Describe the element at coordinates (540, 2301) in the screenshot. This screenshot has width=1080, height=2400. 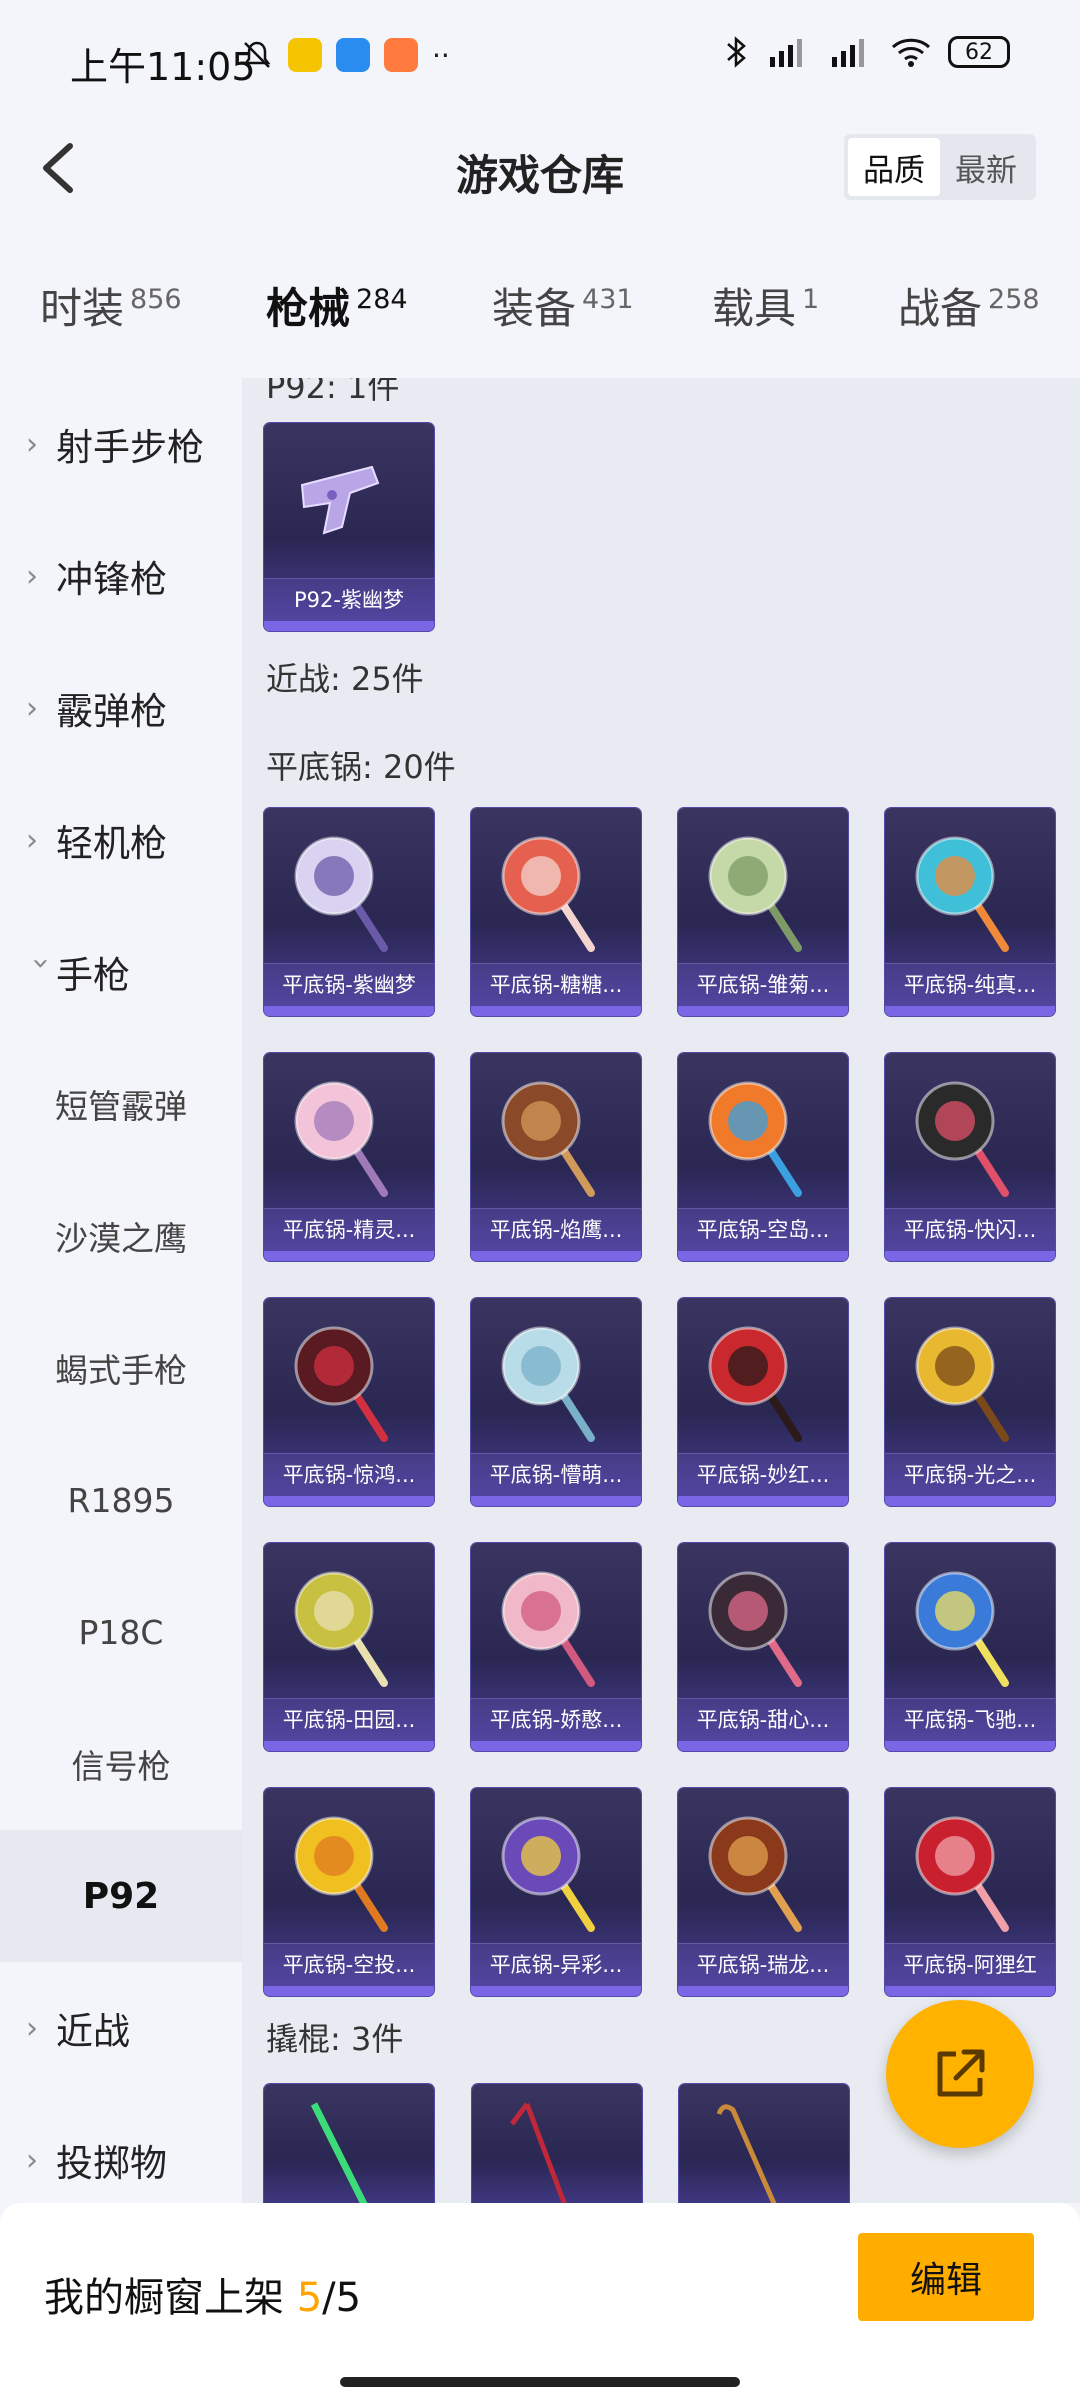
I see `showcase-bar: 我的橱窗上架 5/5 编辑` at that location.